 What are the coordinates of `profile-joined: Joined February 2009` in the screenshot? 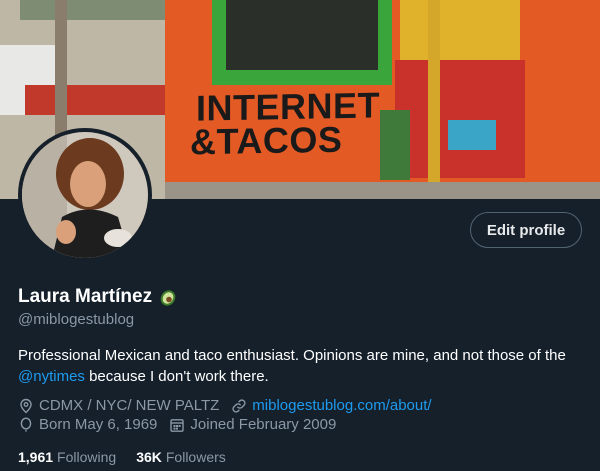 It's located at (252, 424).